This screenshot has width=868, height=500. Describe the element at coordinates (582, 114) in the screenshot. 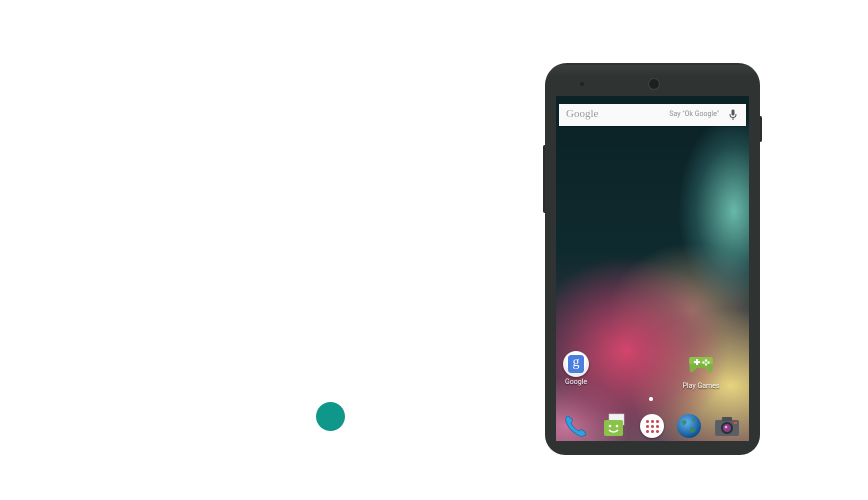

I see `google-logo: Google` at that location.